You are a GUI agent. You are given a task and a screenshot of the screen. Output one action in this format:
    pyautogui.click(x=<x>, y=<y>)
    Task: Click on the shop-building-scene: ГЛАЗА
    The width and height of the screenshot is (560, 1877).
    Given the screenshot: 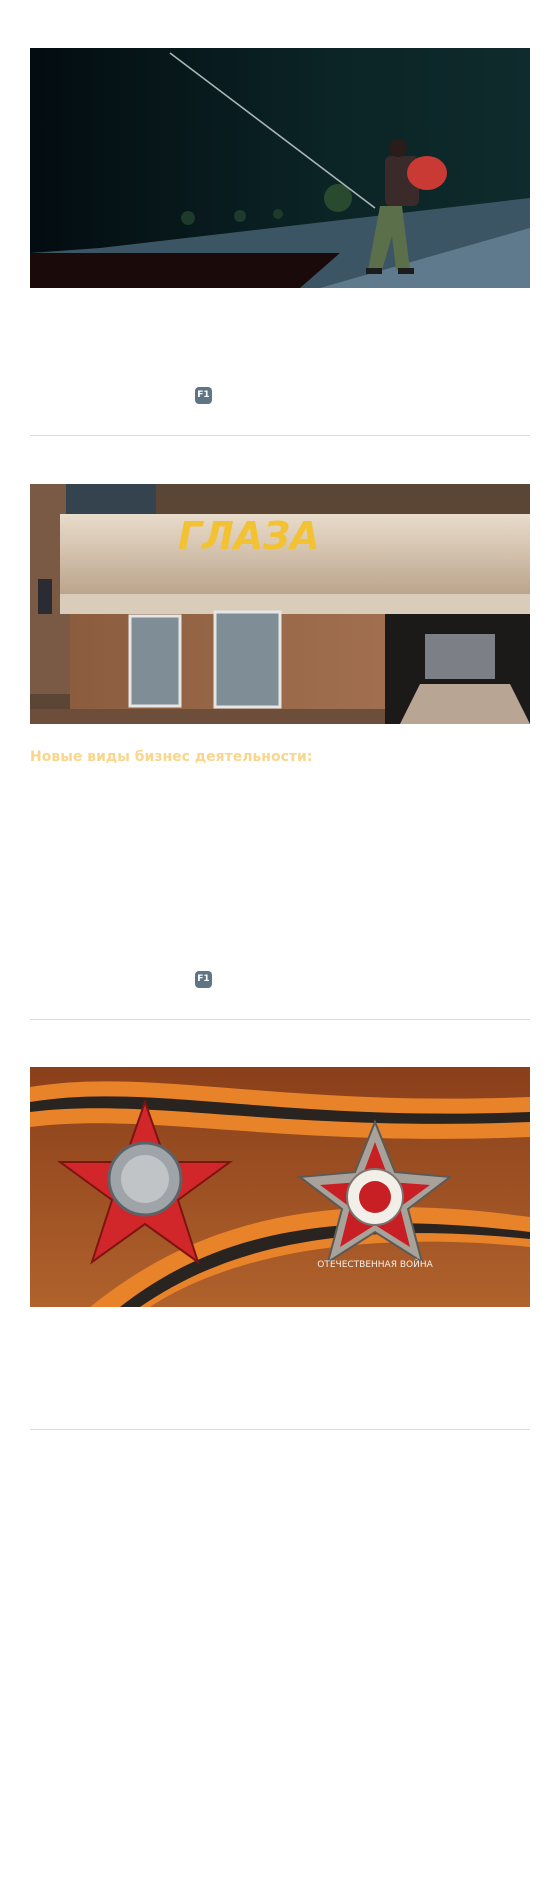 What is the action you would take?
    pyautogui.click(x=280, y=604)
    